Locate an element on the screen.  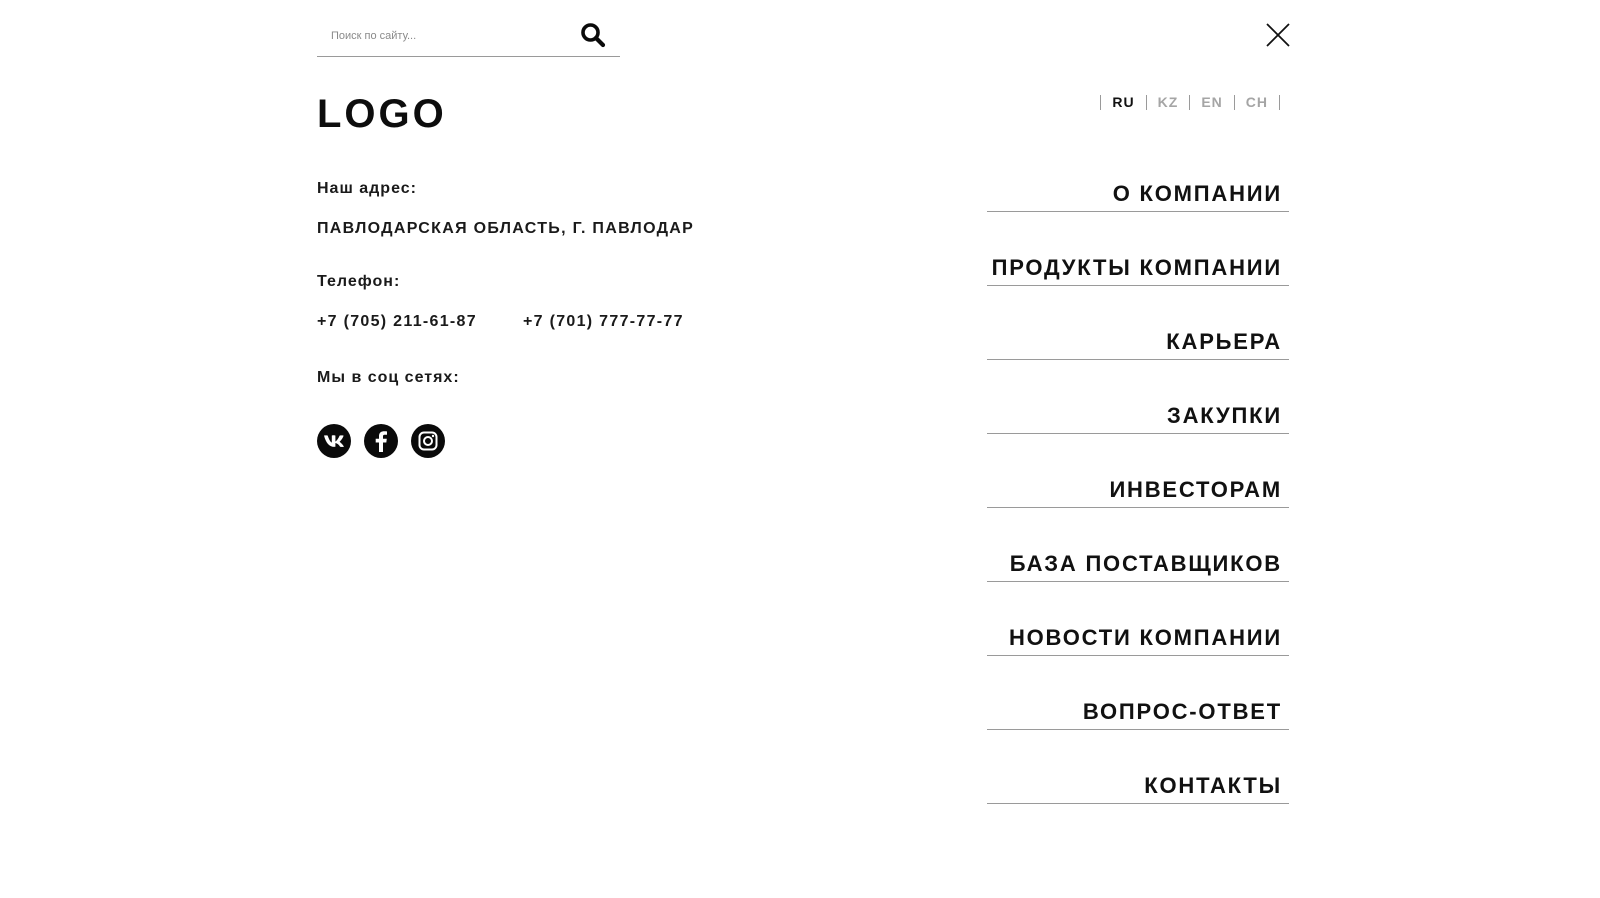
phone-2: +7 (701) 777-77-77 is located at coordinates (603, 322).